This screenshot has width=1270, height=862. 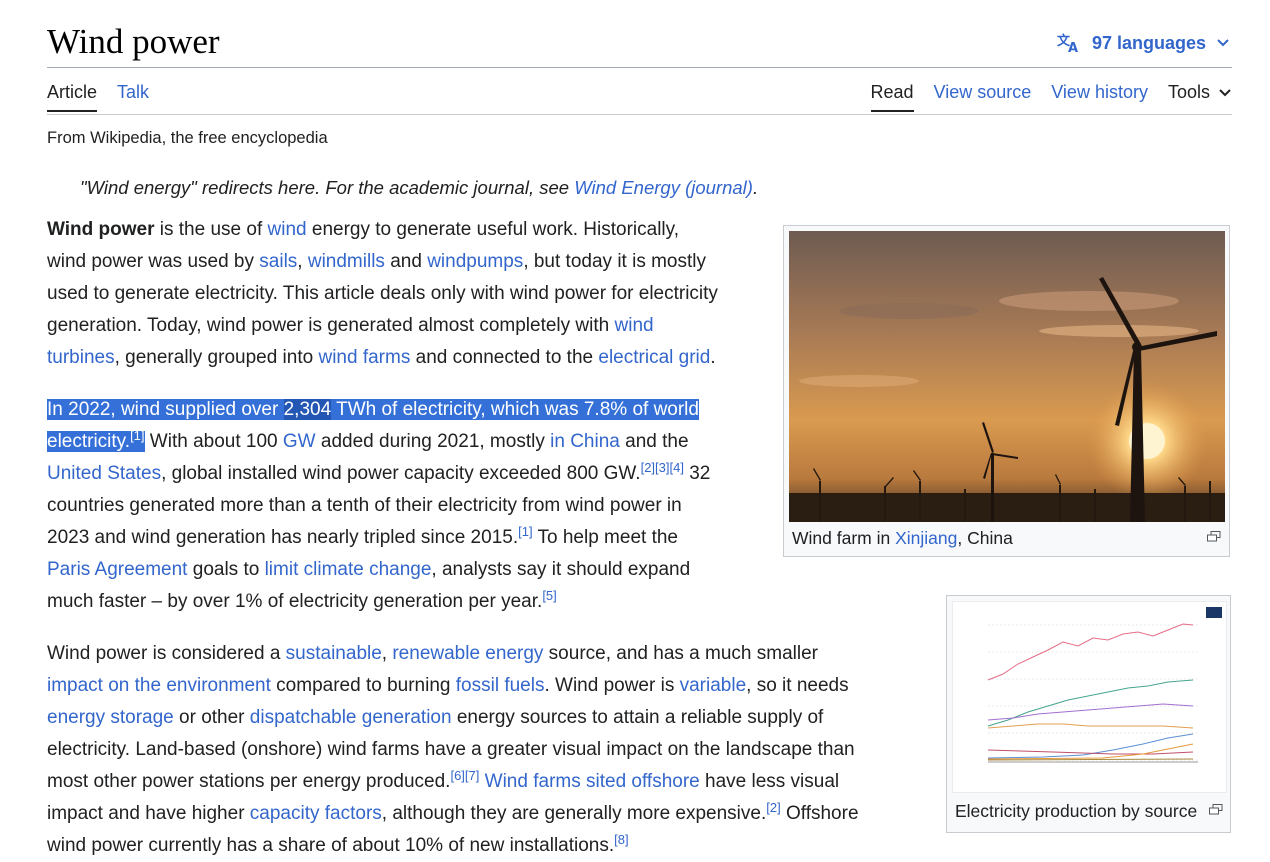 I want to click on link-wind-turbines: wind, so click(x=634, y=325).